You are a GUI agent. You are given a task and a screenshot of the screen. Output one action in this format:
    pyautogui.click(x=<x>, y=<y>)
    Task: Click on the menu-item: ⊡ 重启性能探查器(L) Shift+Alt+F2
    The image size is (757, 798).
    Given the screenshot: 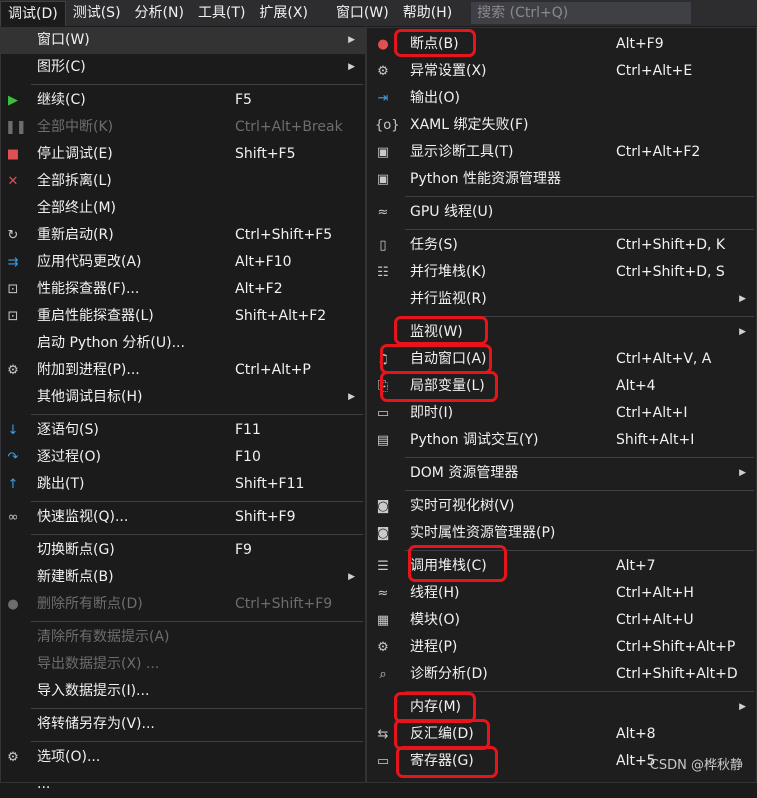 What is the action you would take?
    pyautogui.click(x=183, y=316)
    